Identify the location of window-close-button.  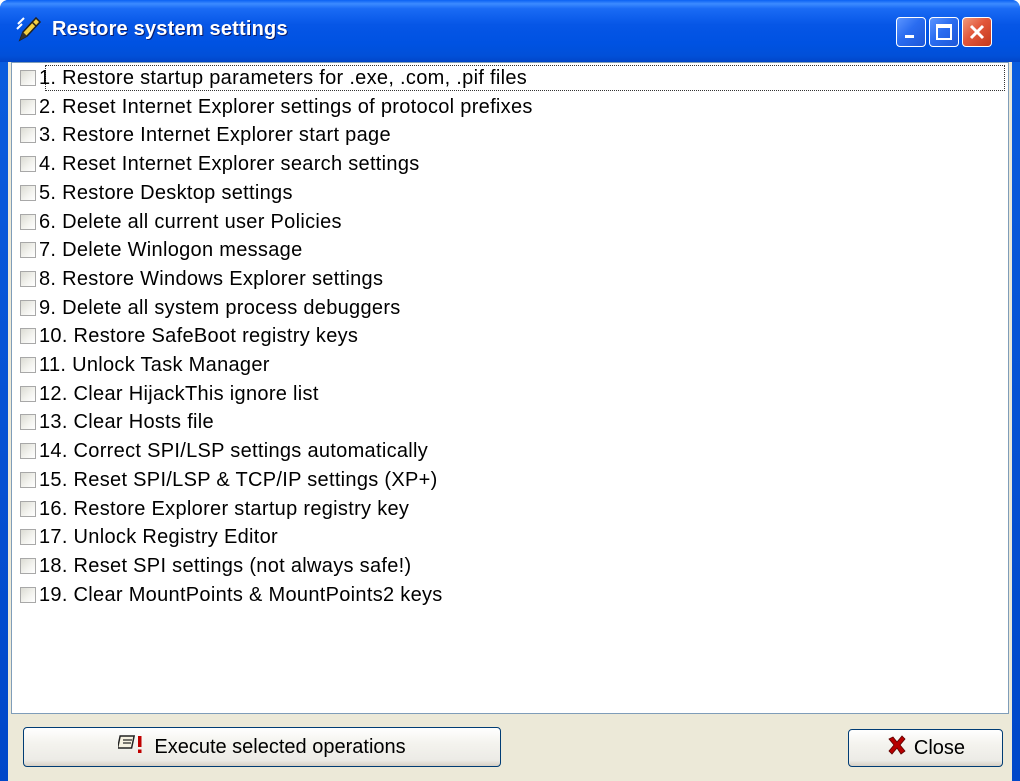
(977, 32).